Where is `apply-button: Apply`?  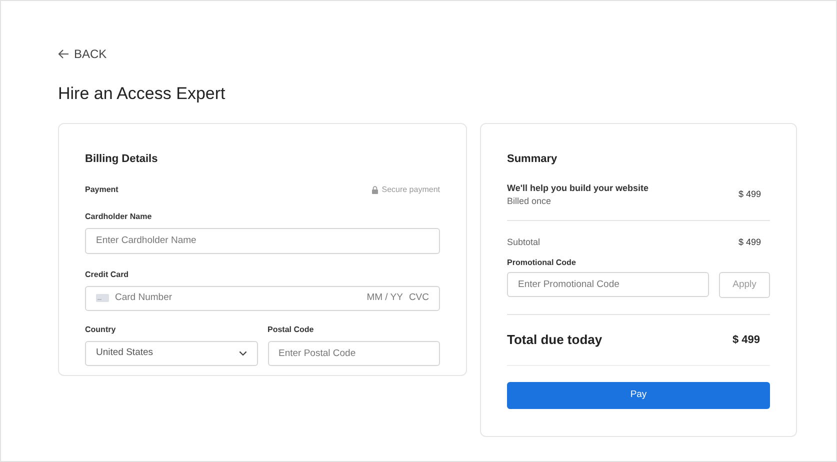
apply-button: Apply is located at coordinates (744, 285).